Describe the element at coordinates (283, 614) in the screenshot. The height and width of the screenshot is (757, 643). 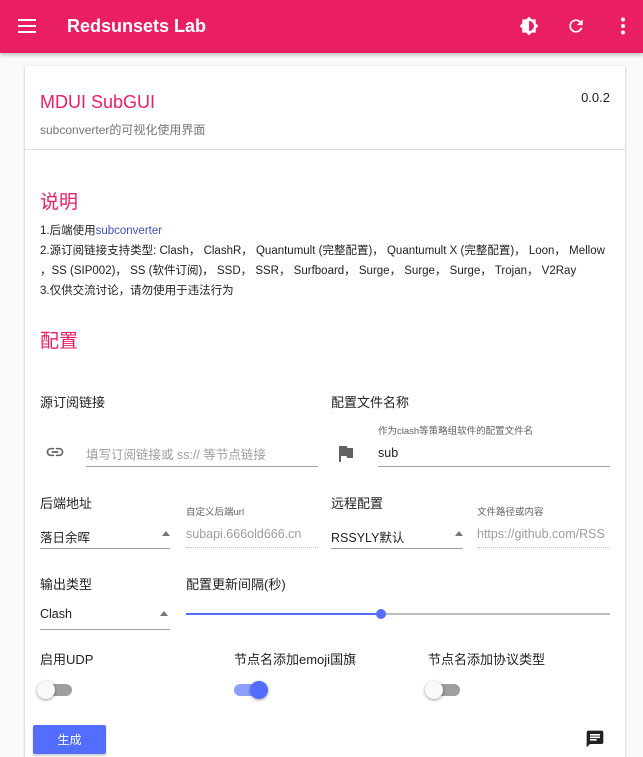
I see `interval-slider-fill` at that location.